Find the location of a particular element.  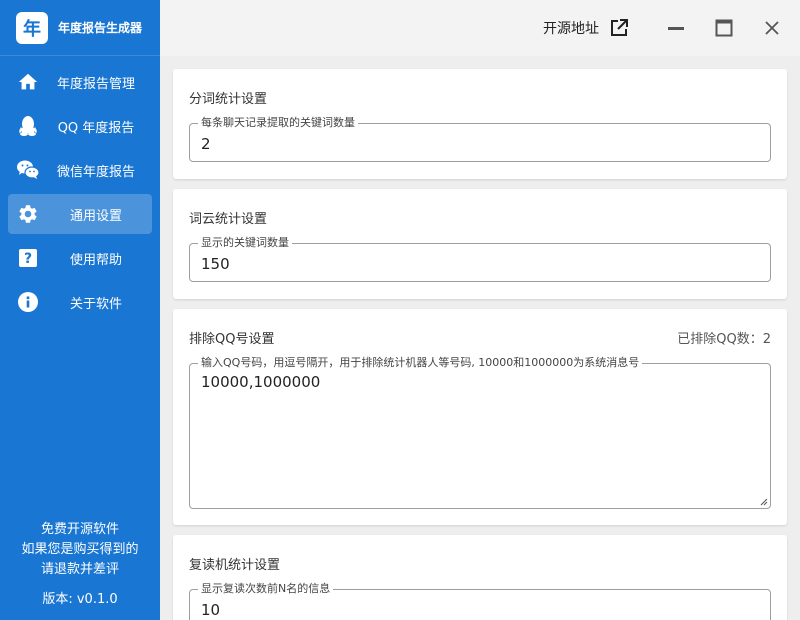

close-button is located at coordinates (772, 28).